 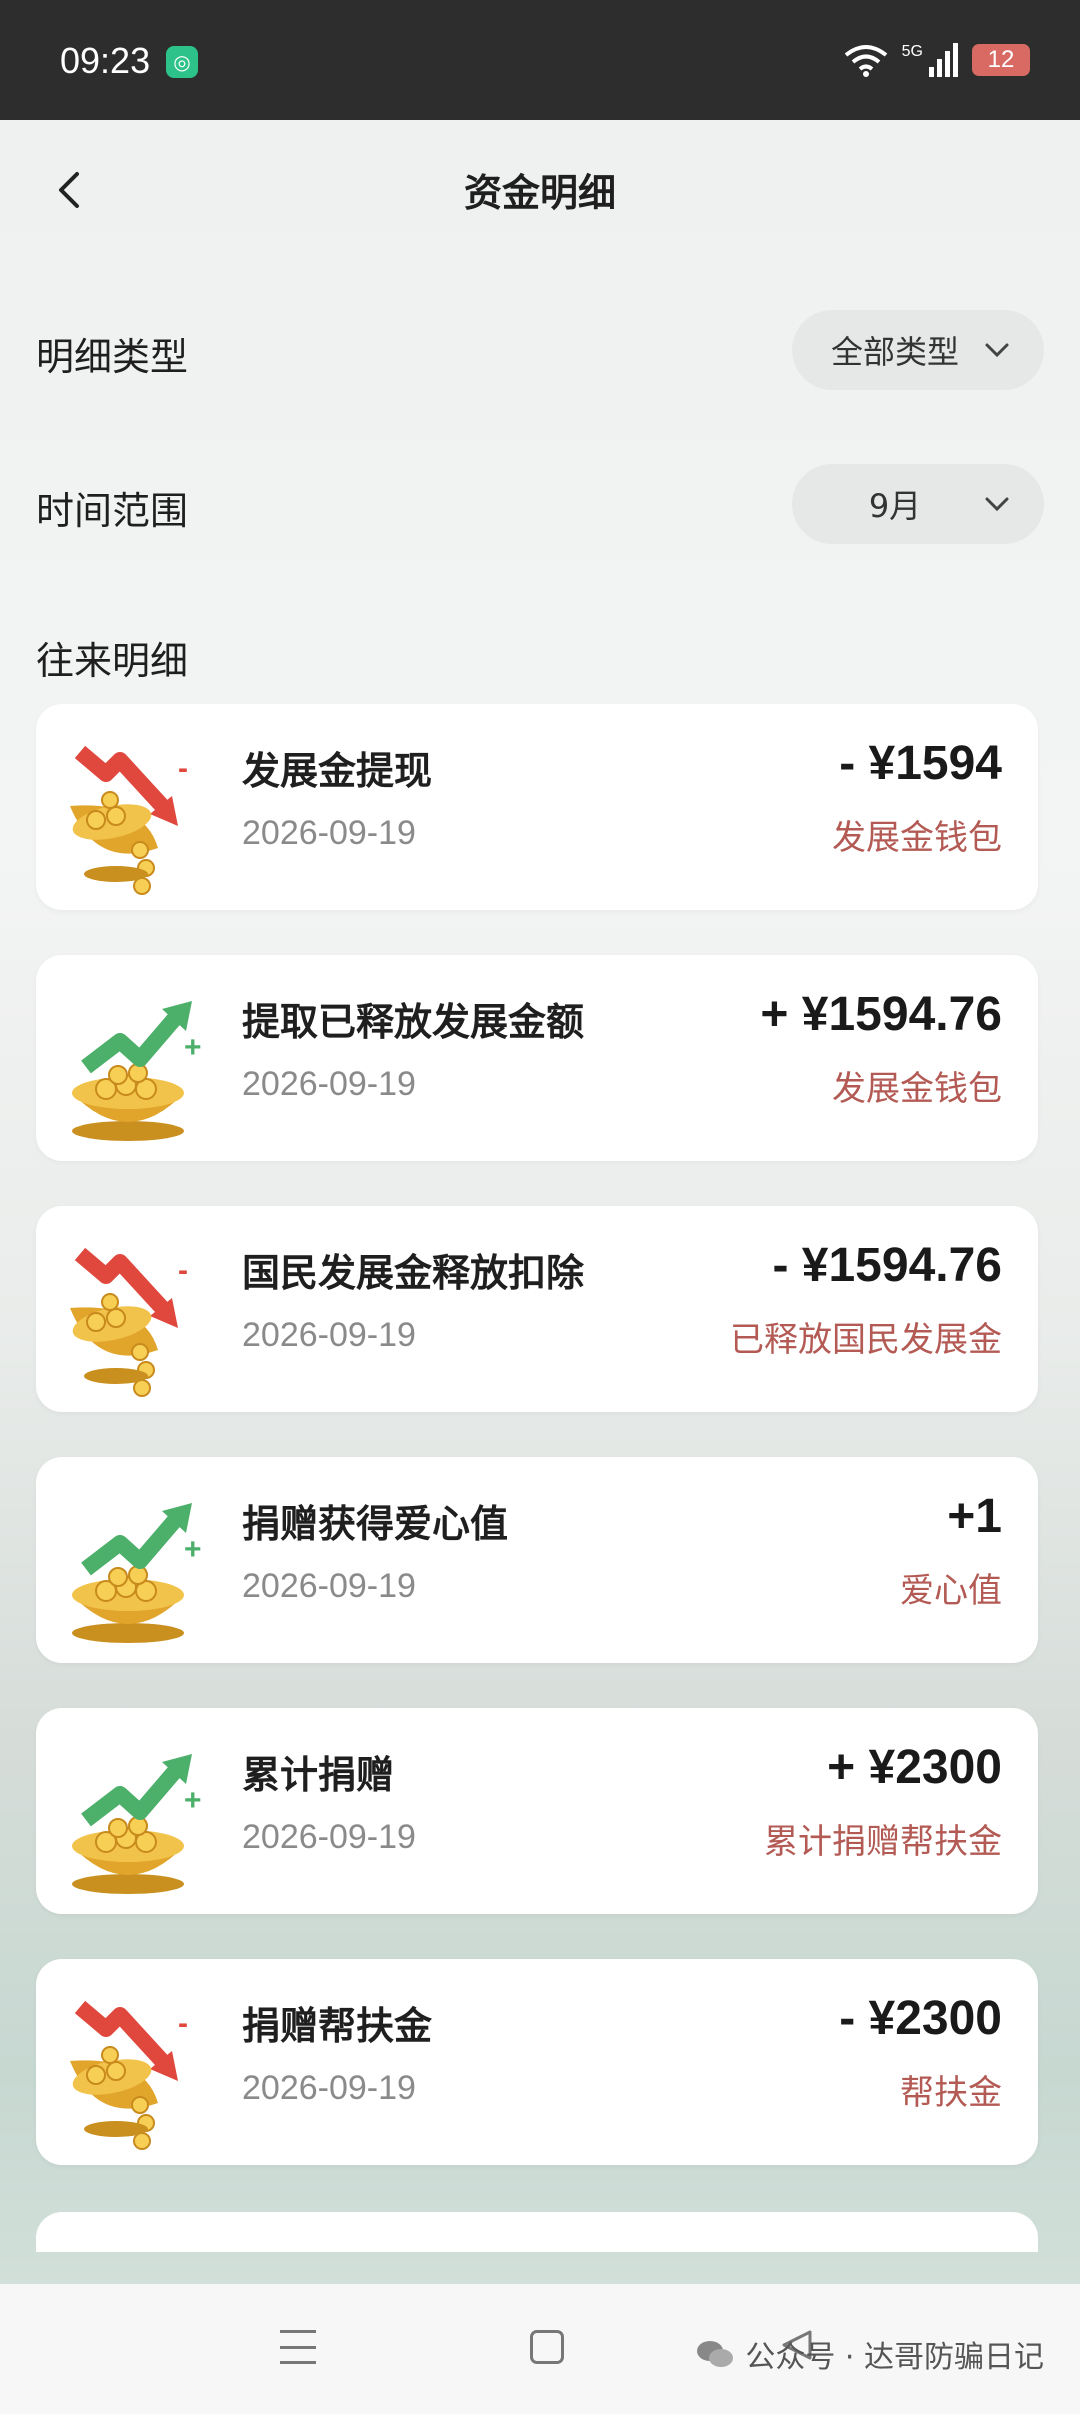 I want to click on transaction-title: 提取已释放发展金额, so click(x=413, y=1022).